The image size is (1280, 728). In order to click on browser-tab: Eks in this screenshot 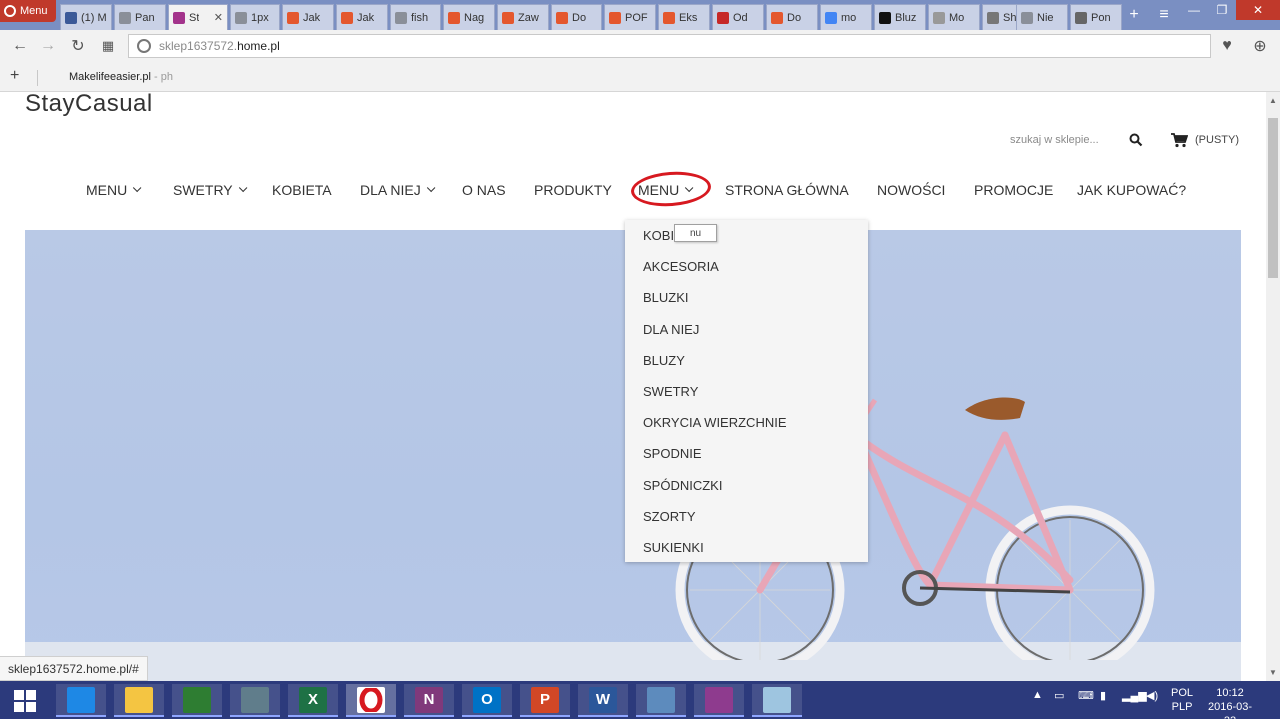, I will do `click(684, 17)`.